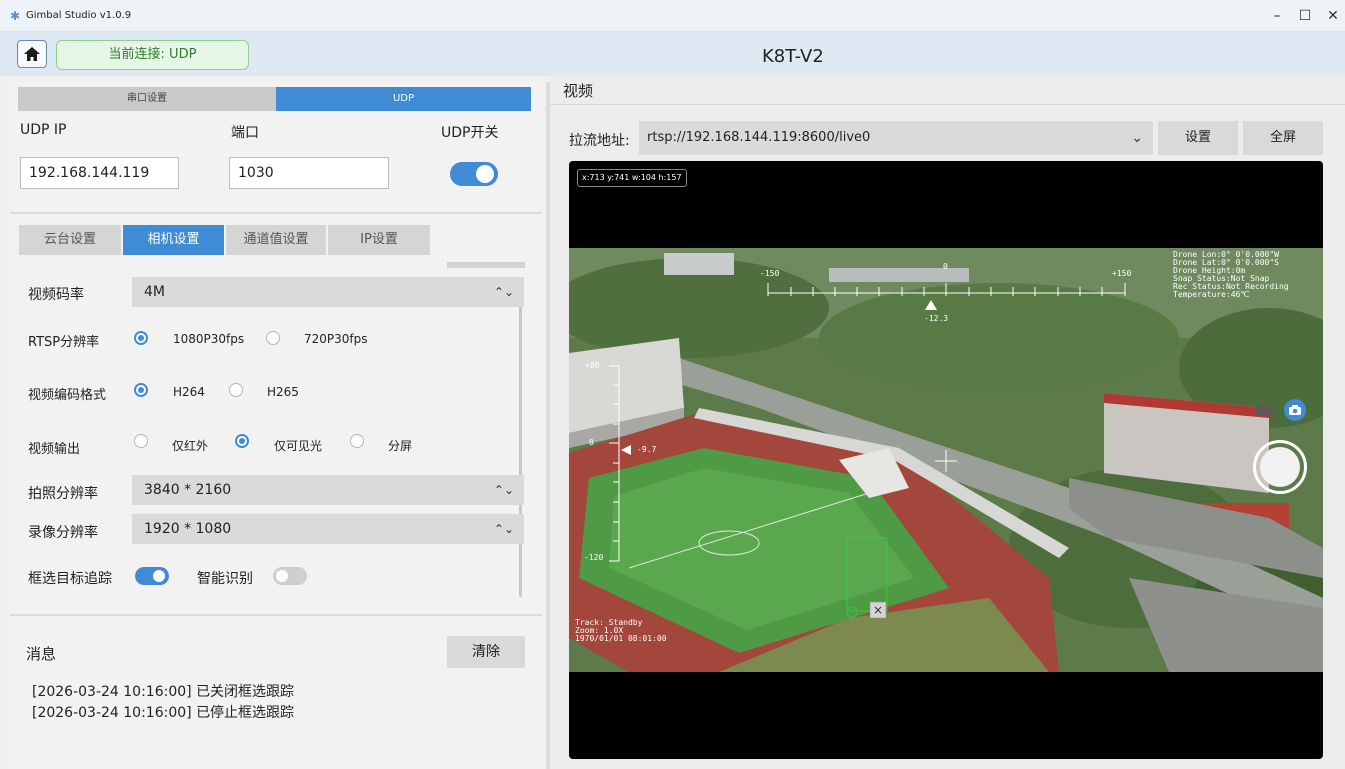 This screenshot has height=769, width=1345. What do you see at coordinates (63, 494) in the screenshot?
I see `photo-resolution-label: 拍照分辨率` at bounding box center [63, 494].